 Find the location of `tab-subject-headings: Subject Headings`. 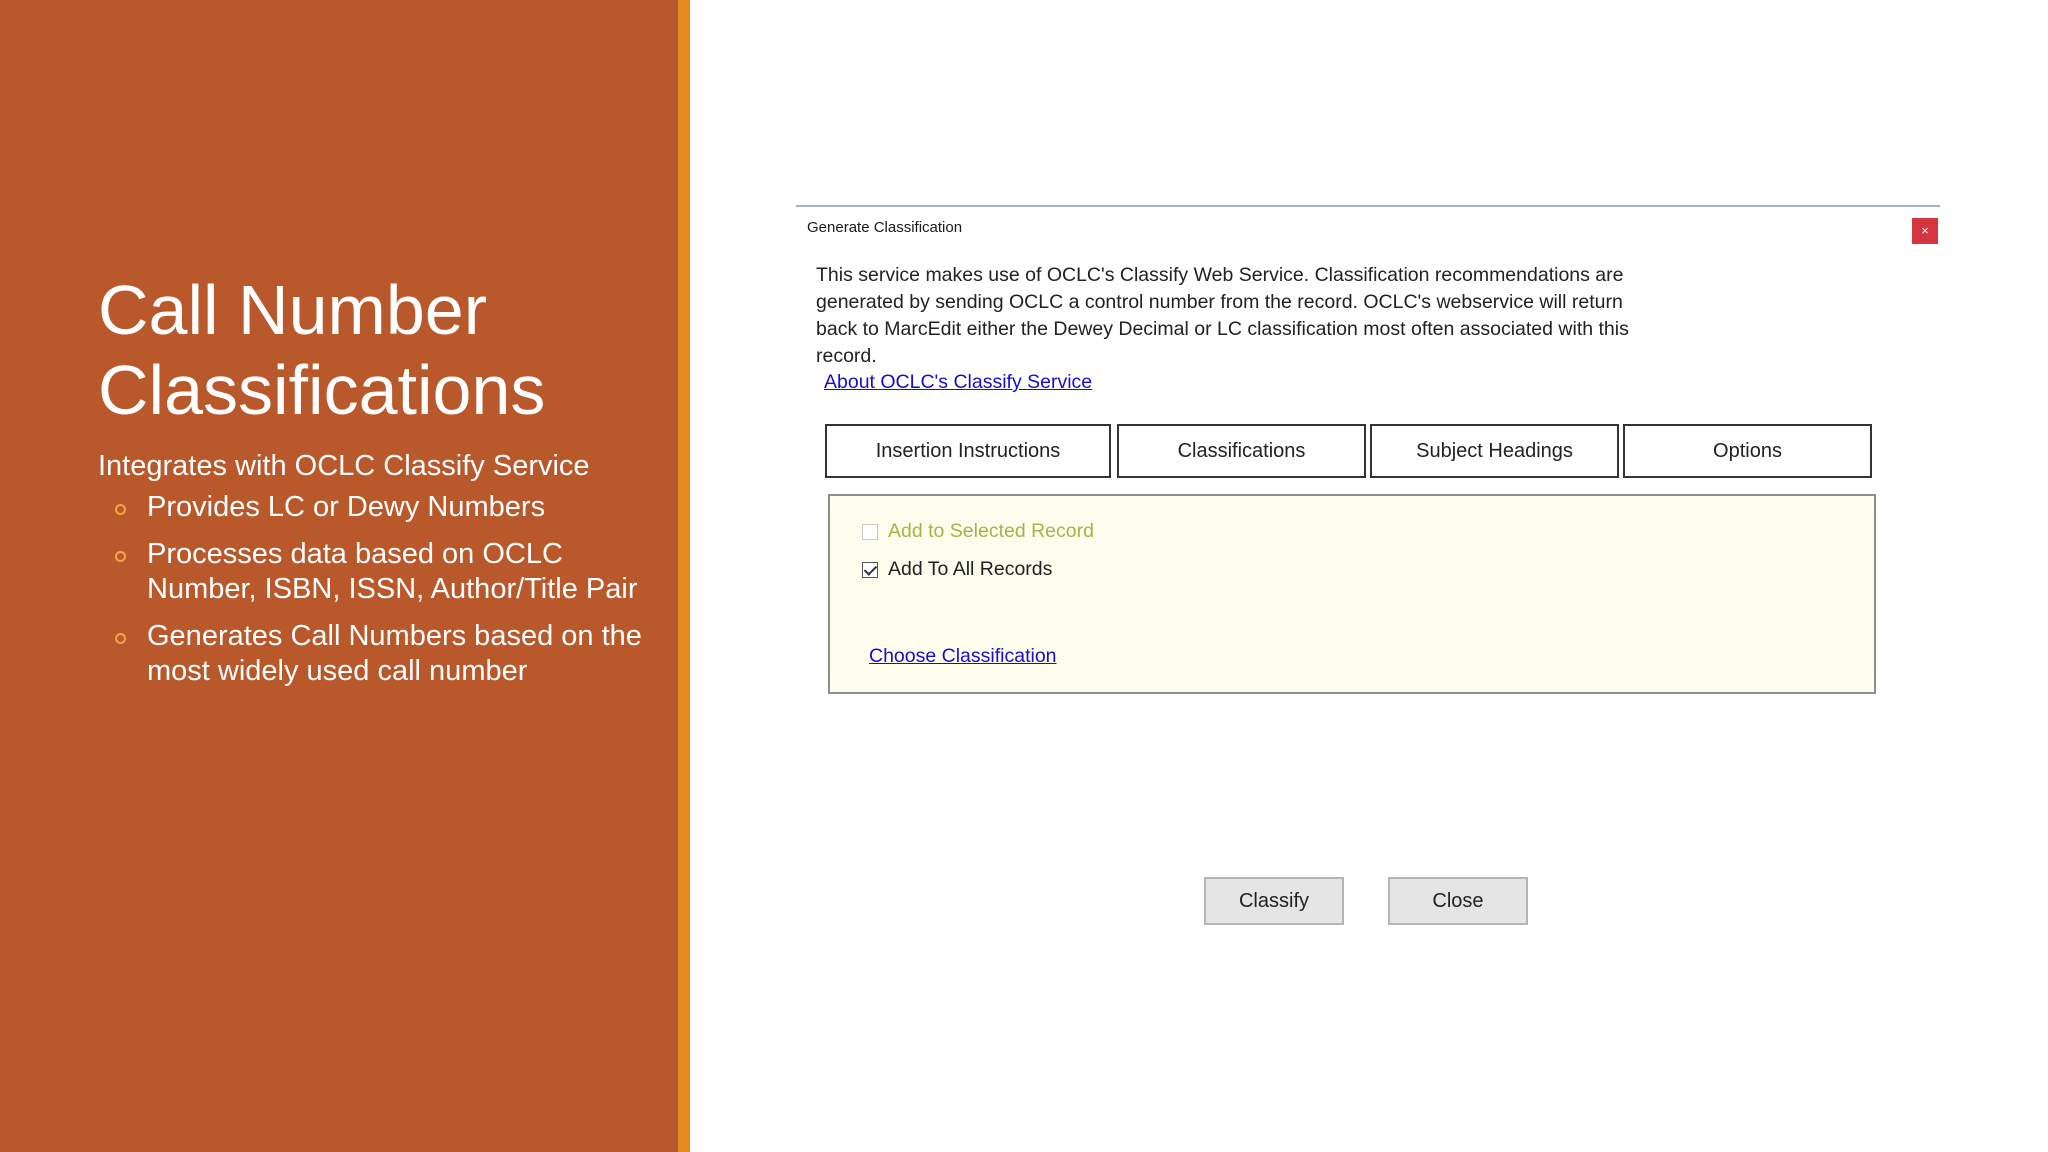

tab-subject-headings: Subject Headings is located at coordinates (1494, 451).